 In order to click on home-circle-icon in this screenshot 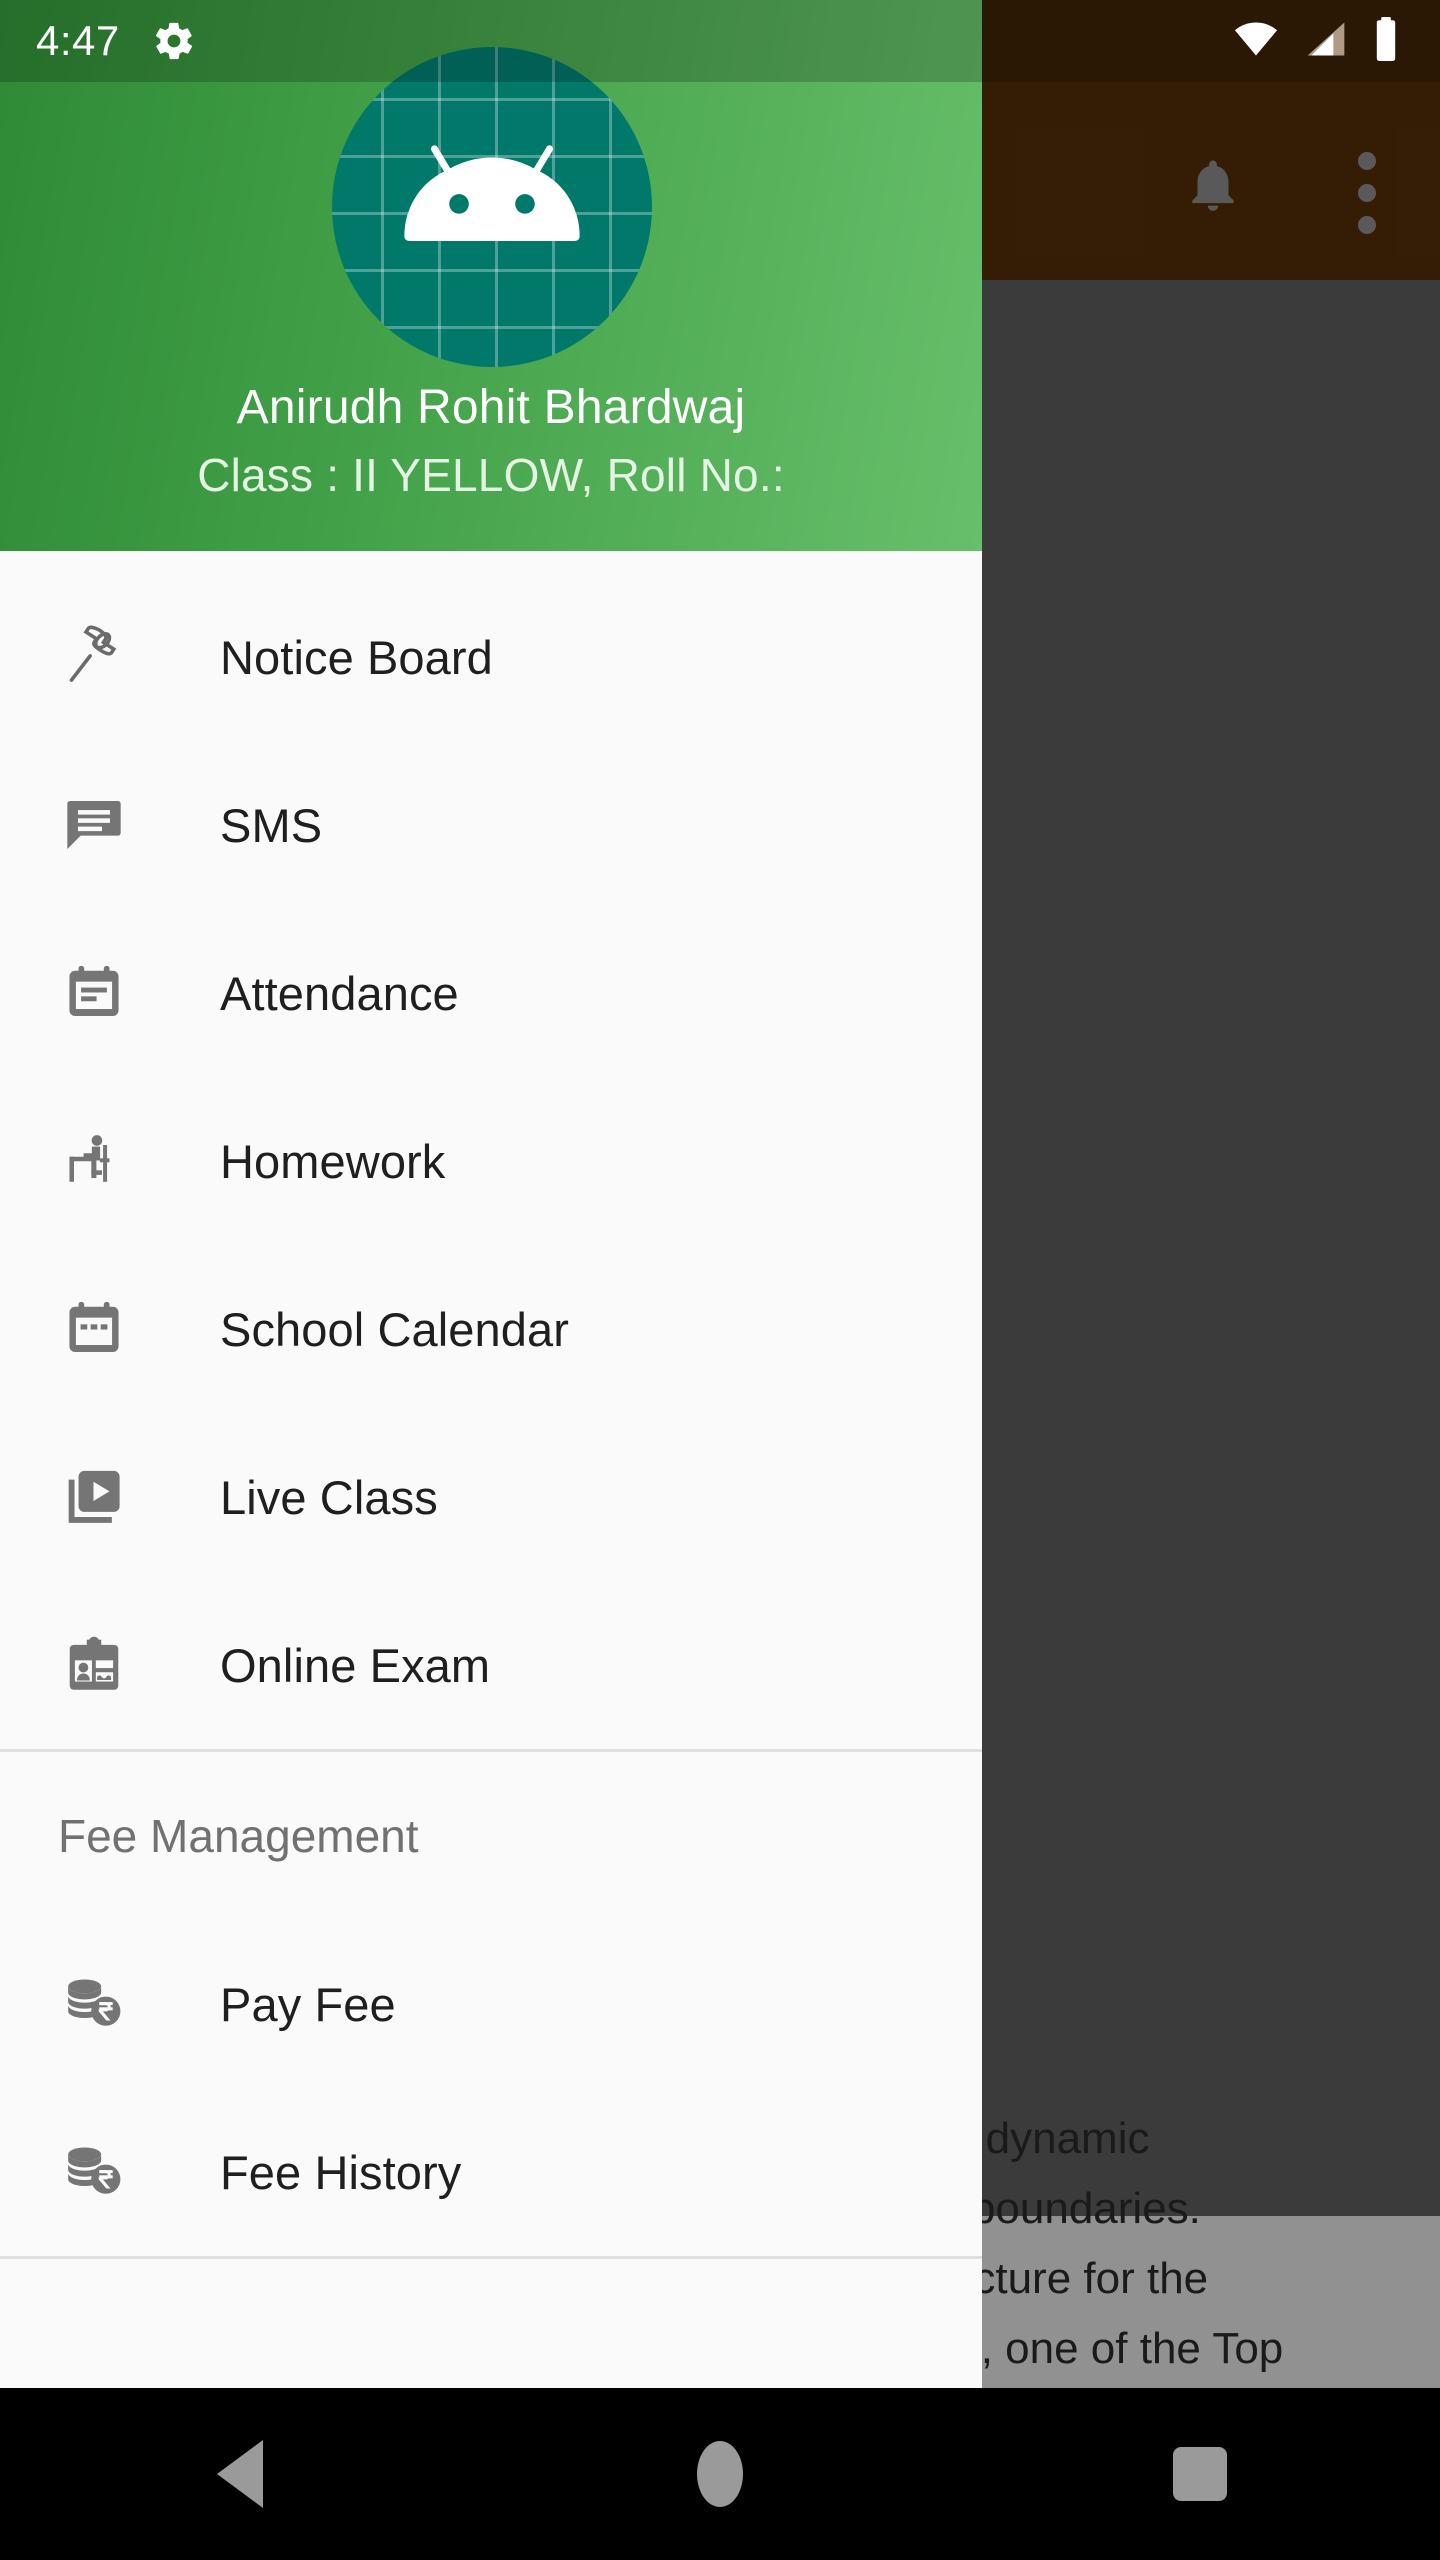, I will do `click(720, 2474)`.